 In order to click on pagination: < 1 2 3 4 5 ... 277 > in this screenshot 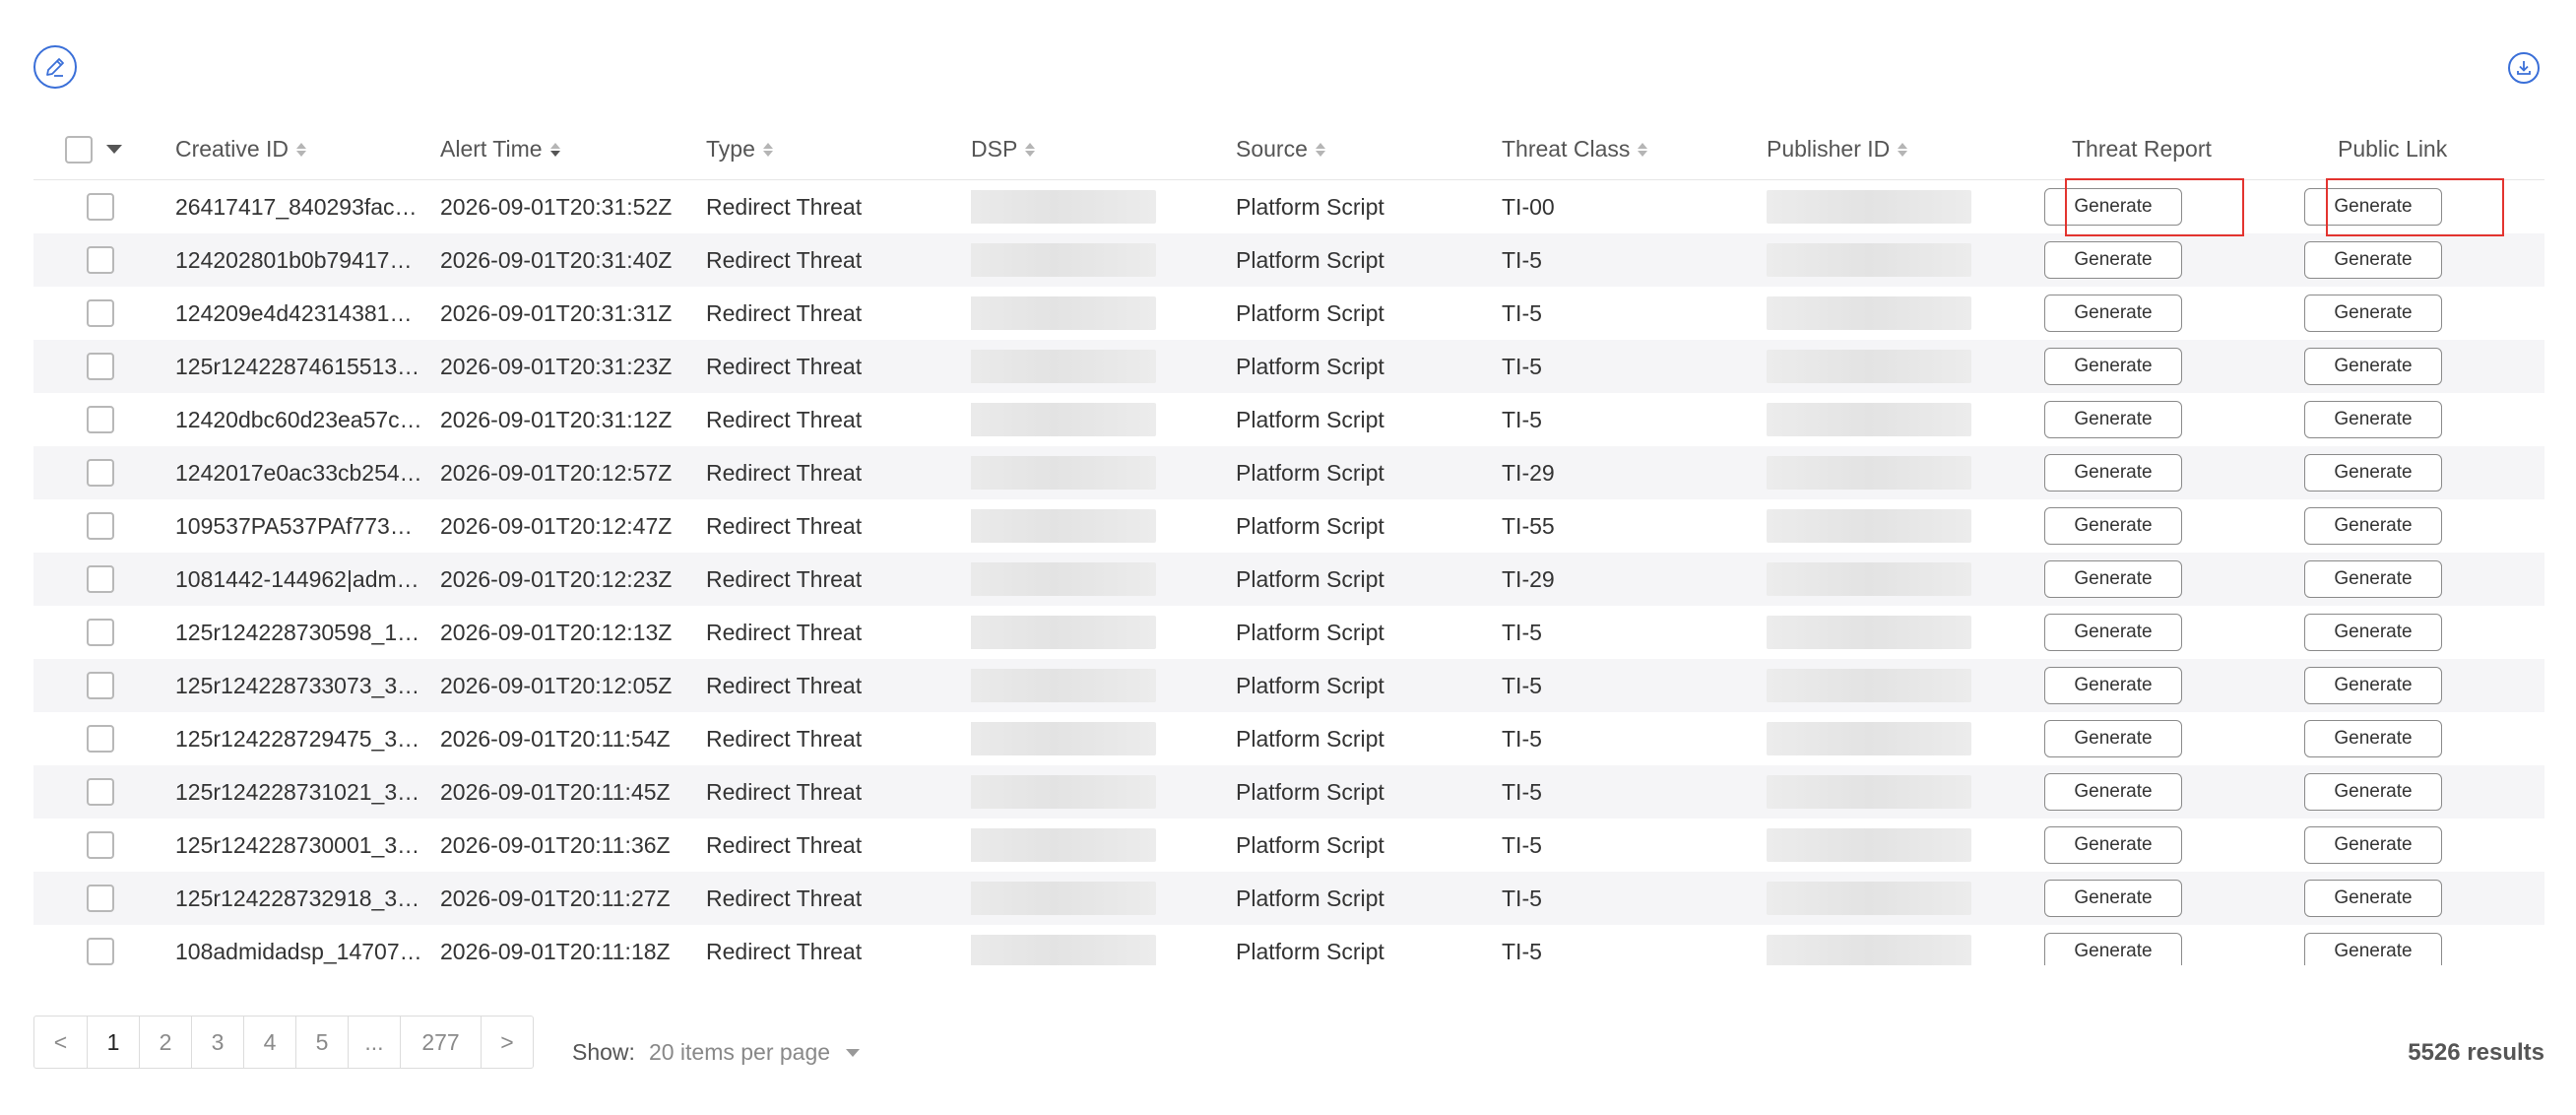, I will do `click(283, 1042)`.